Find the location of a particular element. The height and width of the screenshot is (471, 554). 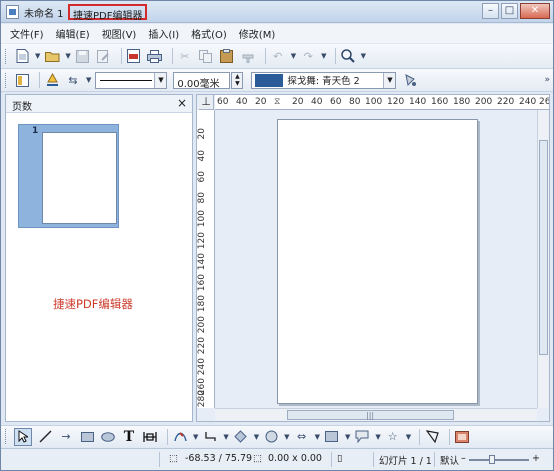

ruler-tick: 60 is located at coordinates (336, 102).